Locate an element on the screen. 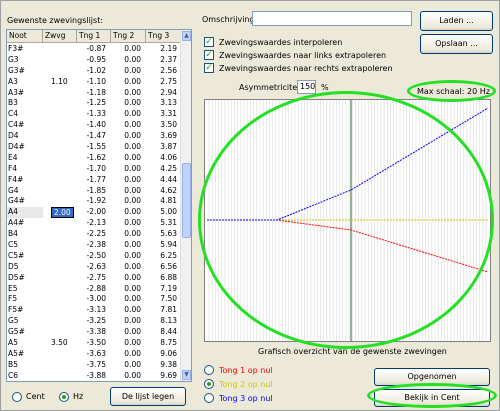 The image size is (500, 411). table-row: G3# -1.02 0.00 2.56 is located at coordinates (94, 71).